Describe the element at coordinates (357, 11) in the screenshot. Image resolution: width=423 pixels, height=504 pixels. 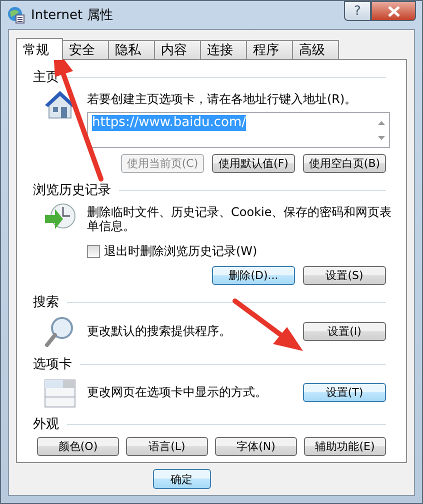
I see `help-button: ?` at that location.